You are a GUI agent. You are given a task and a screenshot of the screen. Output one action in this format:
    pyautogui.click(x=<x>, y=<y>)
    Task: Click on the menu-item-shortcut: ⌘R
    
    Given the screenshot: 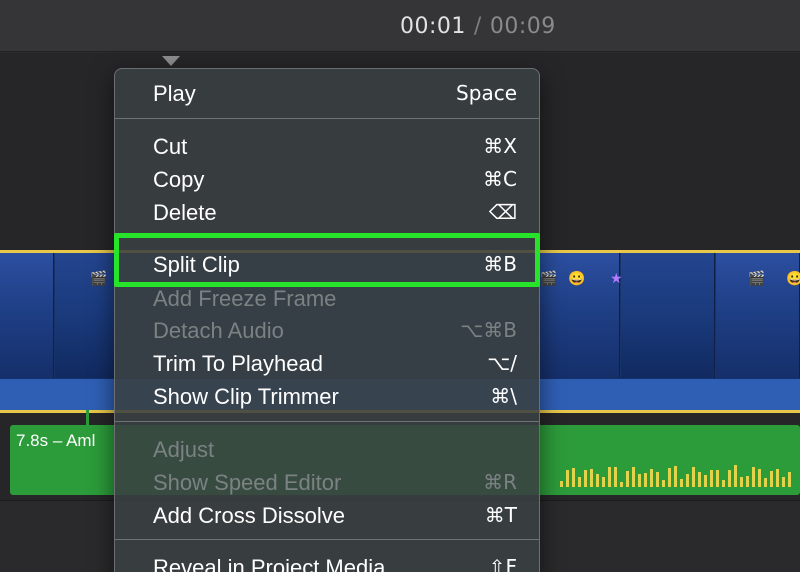 What is the action you would take?
    pyautogui.click(x=500, y=482)
    